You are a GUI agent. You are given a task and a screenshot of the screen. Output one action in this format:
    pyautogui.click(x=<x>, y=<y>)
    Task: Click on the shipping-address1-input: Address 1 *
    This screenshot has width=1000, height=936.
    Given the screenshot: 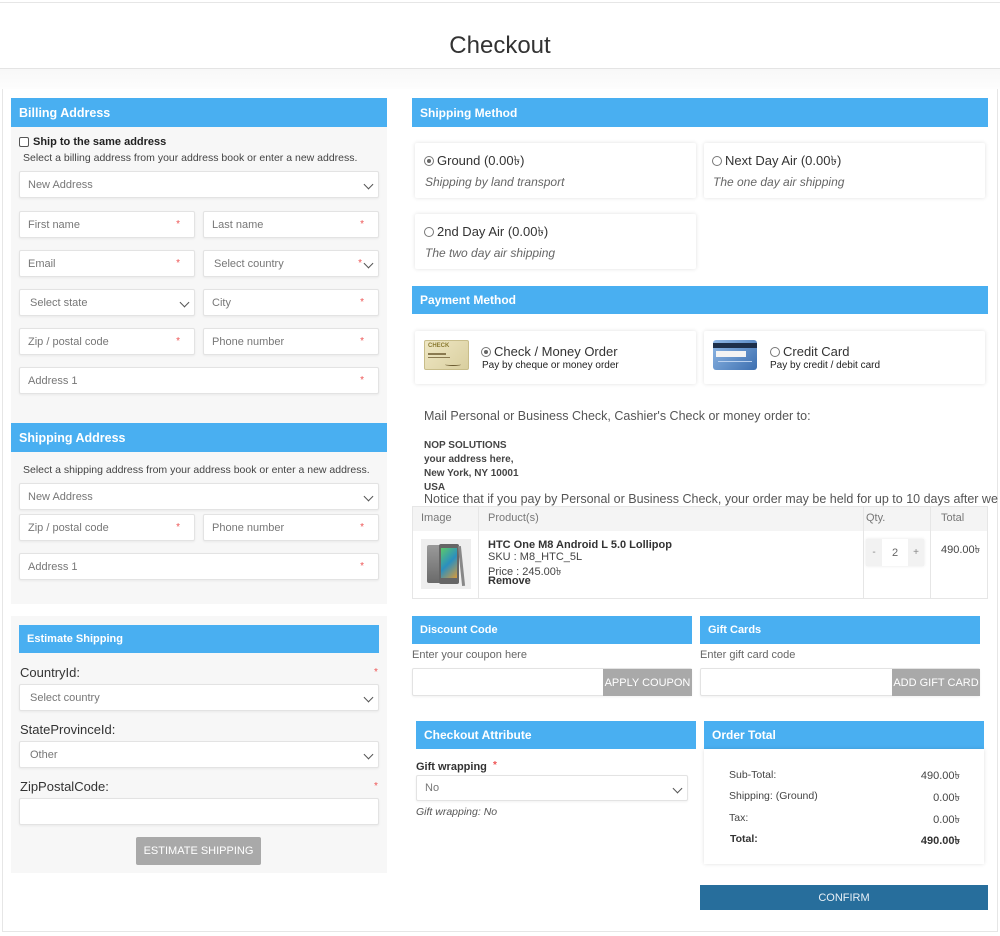 What is the action you would take?
    pyautogui.click(x=199, y=566)
    